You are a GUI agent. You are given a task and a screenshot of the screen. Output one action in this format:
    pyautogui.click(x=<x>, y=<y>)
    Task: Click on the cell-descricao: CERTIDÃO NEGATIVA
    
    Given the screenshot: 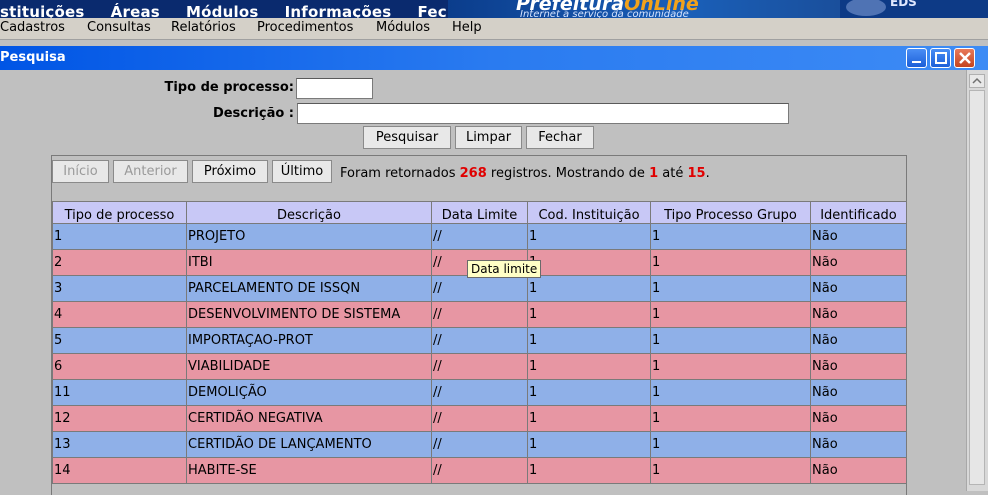 What is the action you would take?
    pyautogui.click(x=309, y=418)
    